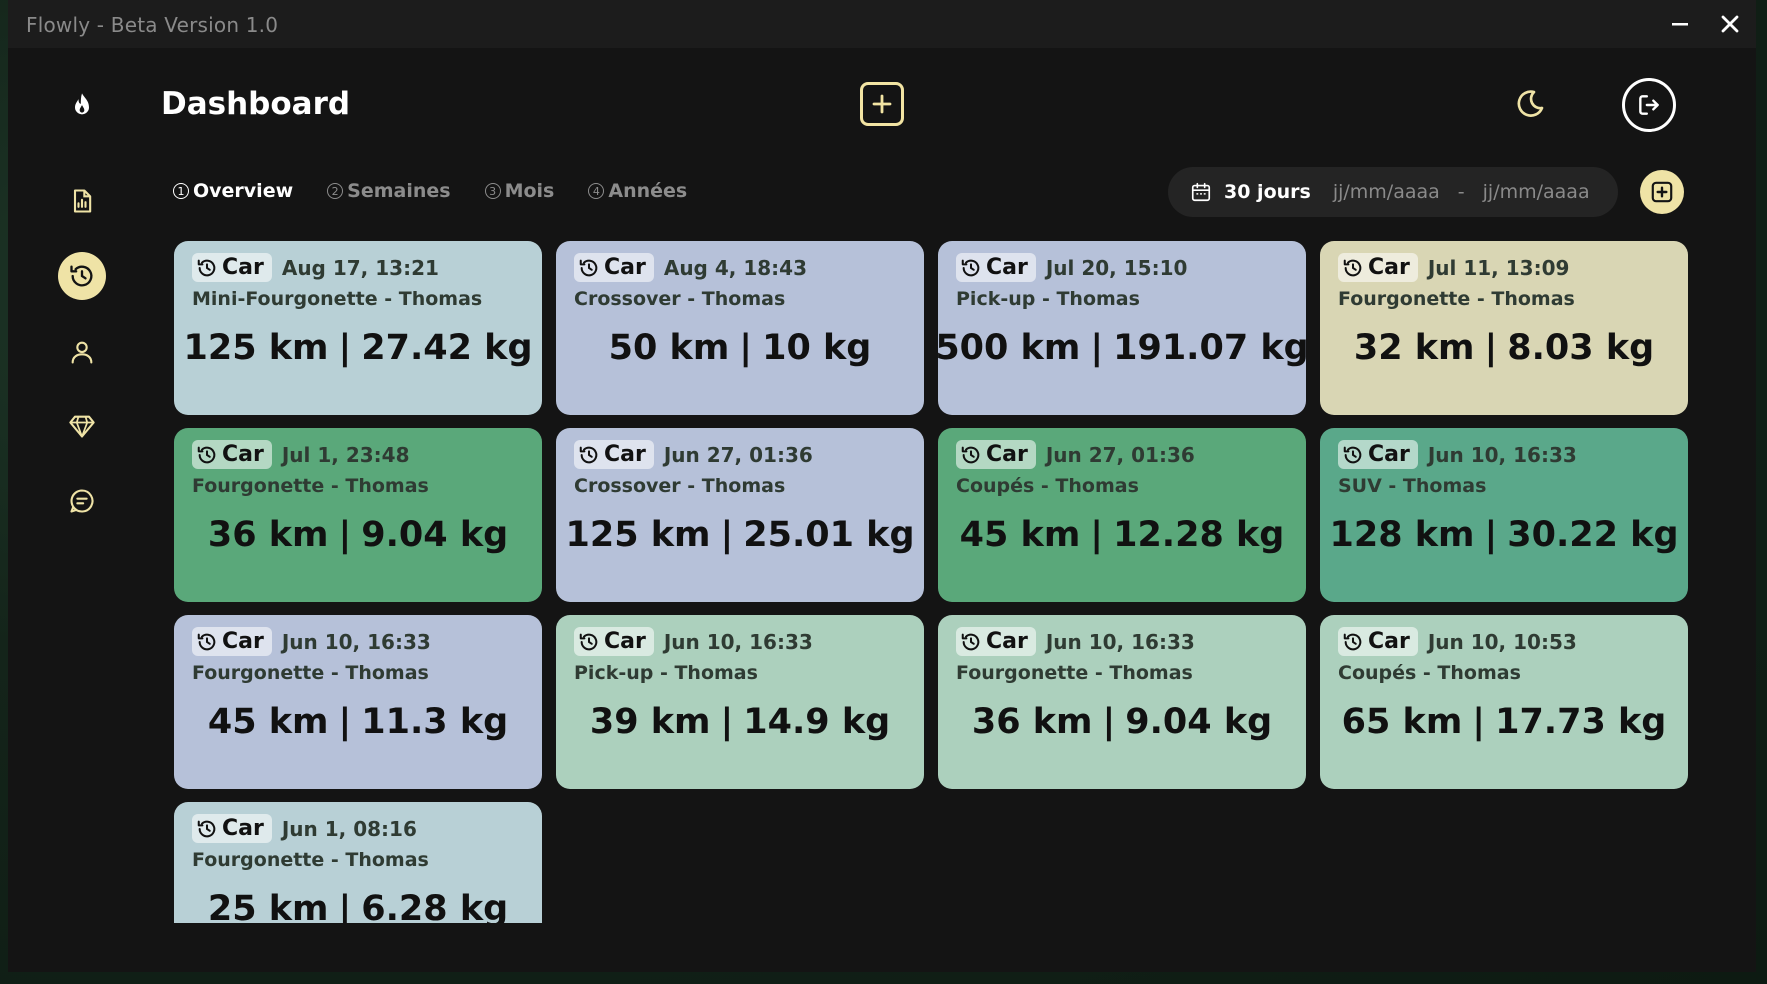 The height and width of the screenshot is (984, 1767). Describe the element at coordinates (1662, 192) in the screenshot. I see `add-filter-button` at that location.